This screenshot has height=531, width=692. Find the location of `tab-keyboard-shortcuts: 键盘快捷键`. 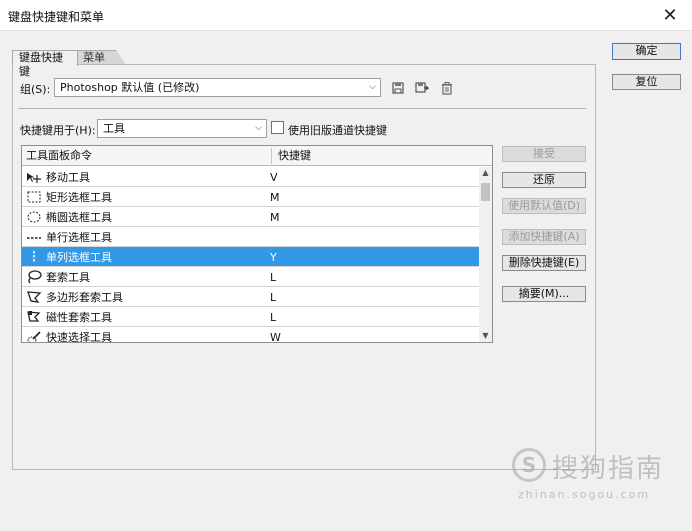

tab-keyboard-shortcuts: 键盘快捷键 is located at coordinates (45, 64).